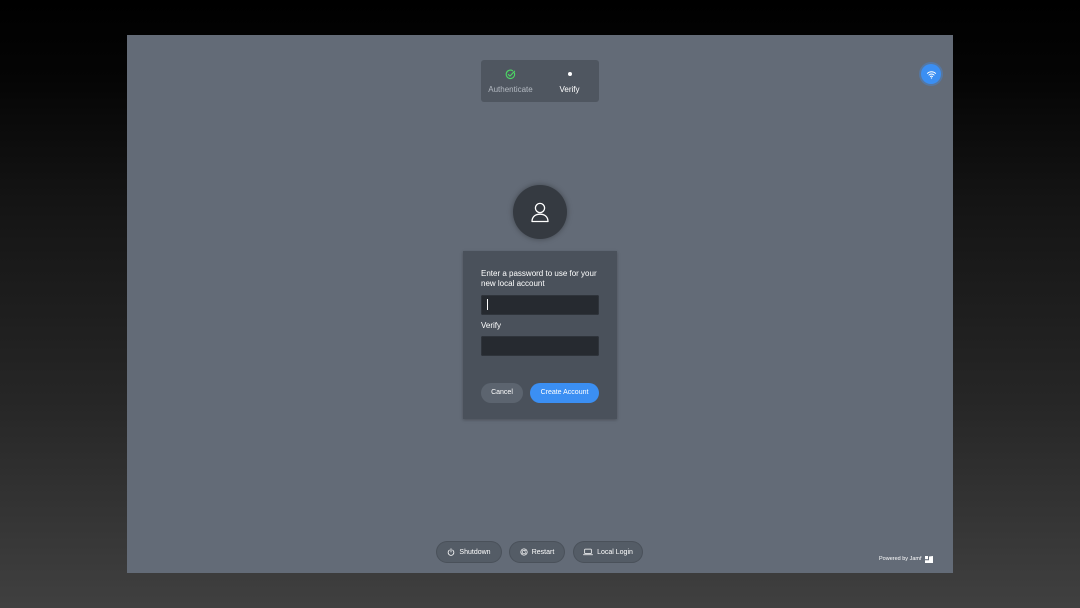 The width and height of the screenshot is (1080, 608). What do you see at coordinates (475, 552) in the screenshot?
I see `shutdown-label: Shutdown` at bounding box center [475, 552].